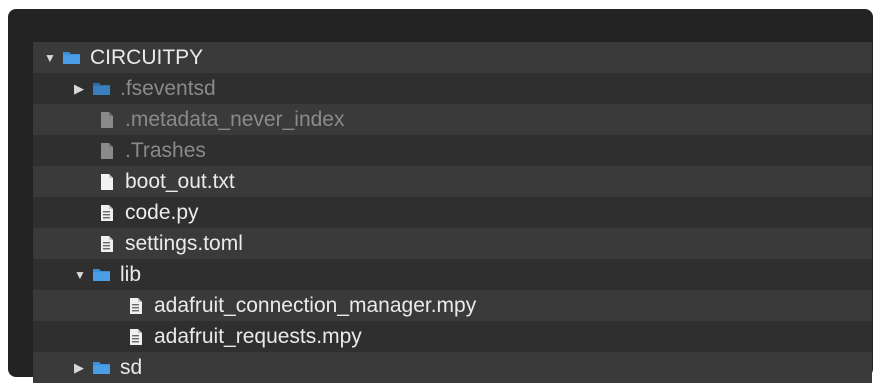  Describe the element at coordinates (452, 150) in the screenshot. I see `tree-item-trashes: .Trashes` at that location.